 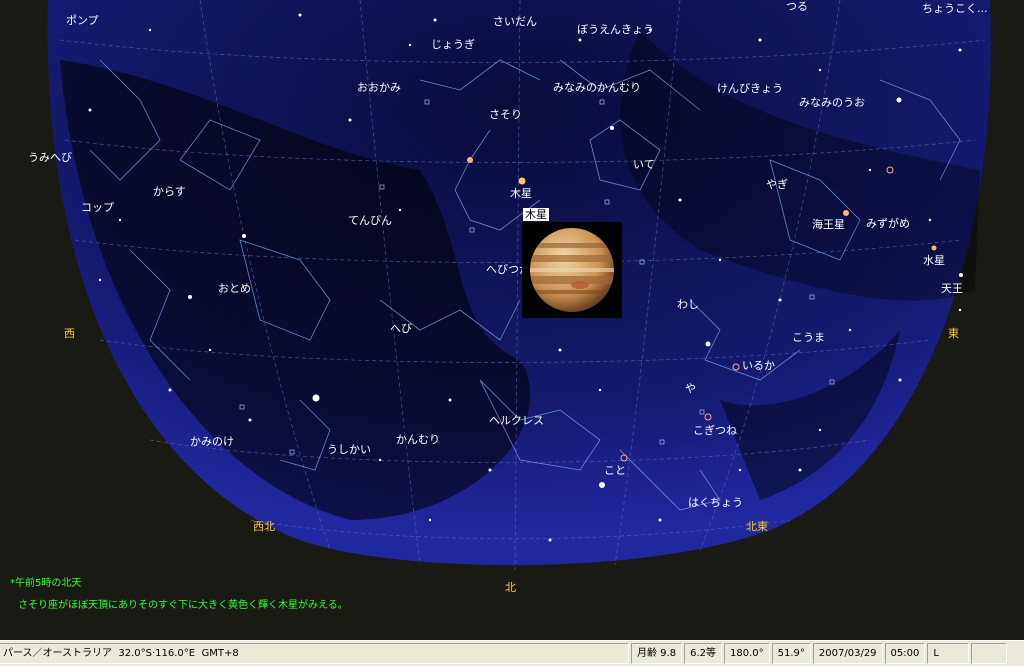 What do you see at coordinates (989, 653) in the screenshot?
I see `status-extra-panel` at bounding box center [989, 653].